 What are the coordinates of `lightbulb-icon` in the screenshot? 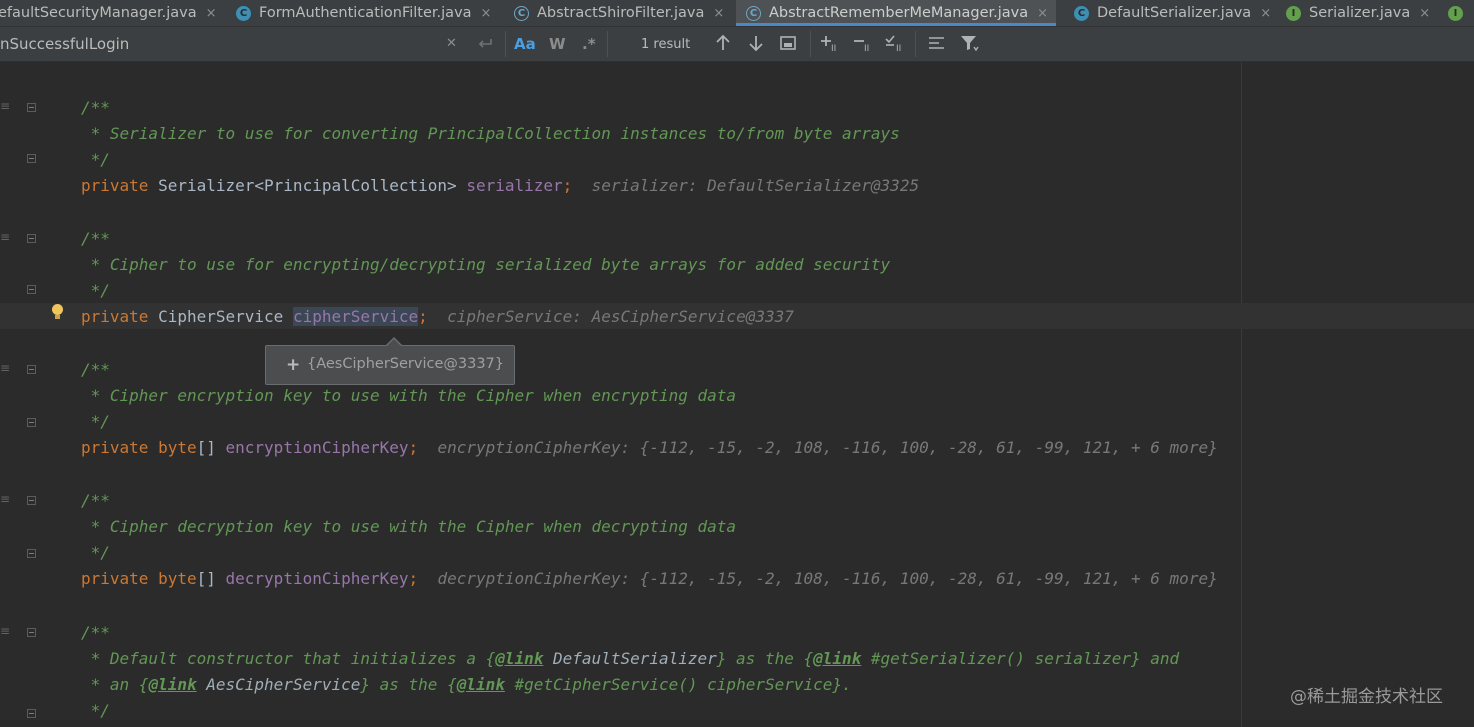 It's located at (57, 312).